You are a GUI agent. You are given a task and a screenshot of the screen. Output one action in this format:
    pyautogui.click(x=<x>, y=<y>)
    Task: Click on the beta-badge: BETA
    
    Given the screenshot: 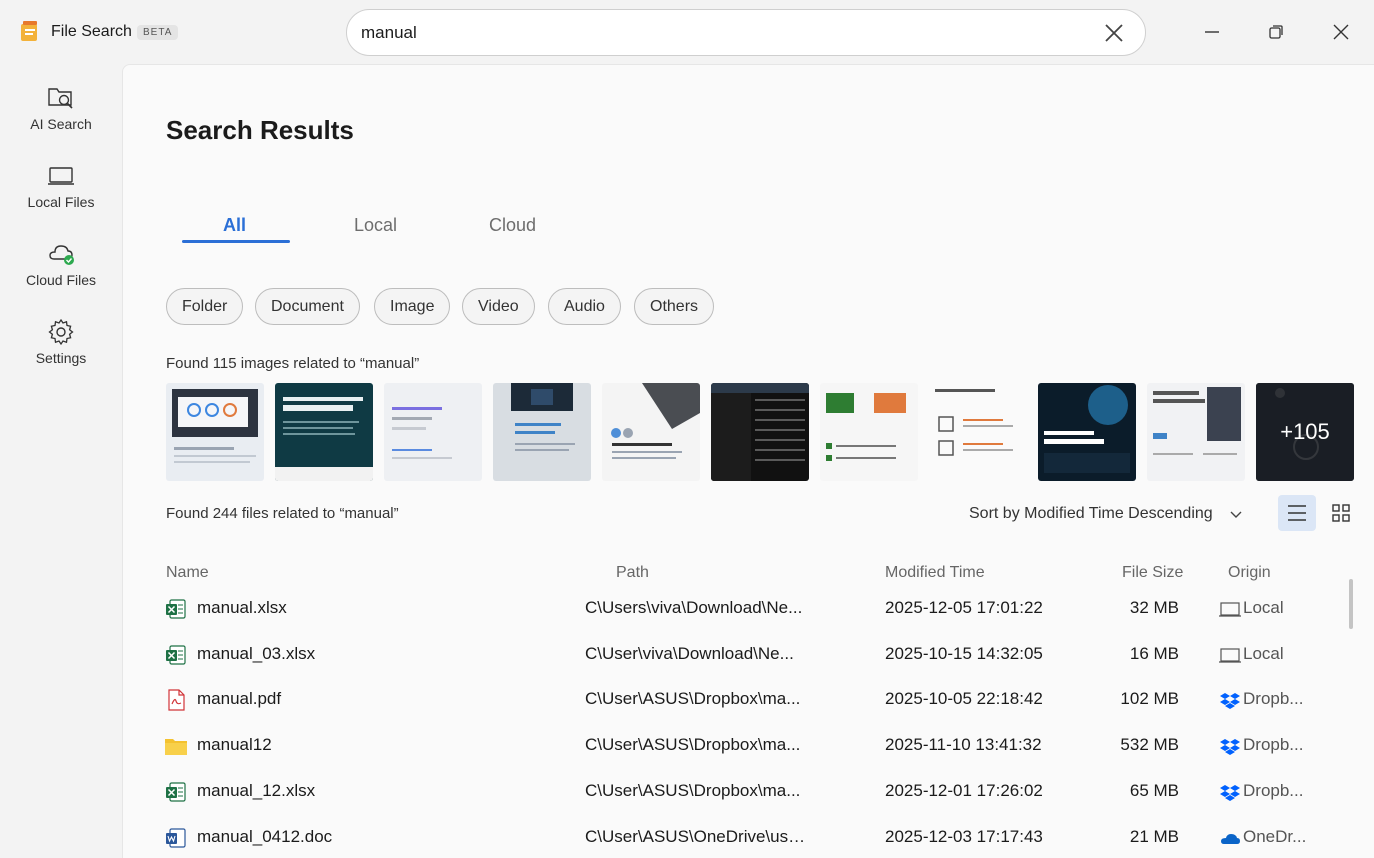 What is the action you would take?
    pyautogui.click(x=158, y=32)
    